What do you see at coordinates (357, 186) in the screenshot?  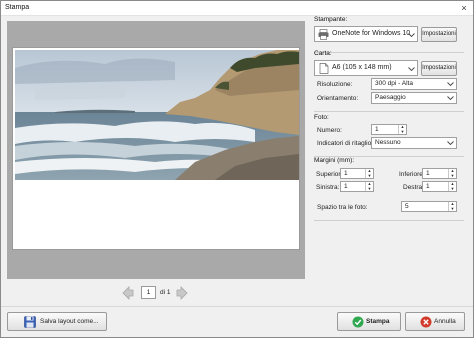 I see `margin-left-stepper: 1 ▲ ▼` at bounding box center [357, 186].